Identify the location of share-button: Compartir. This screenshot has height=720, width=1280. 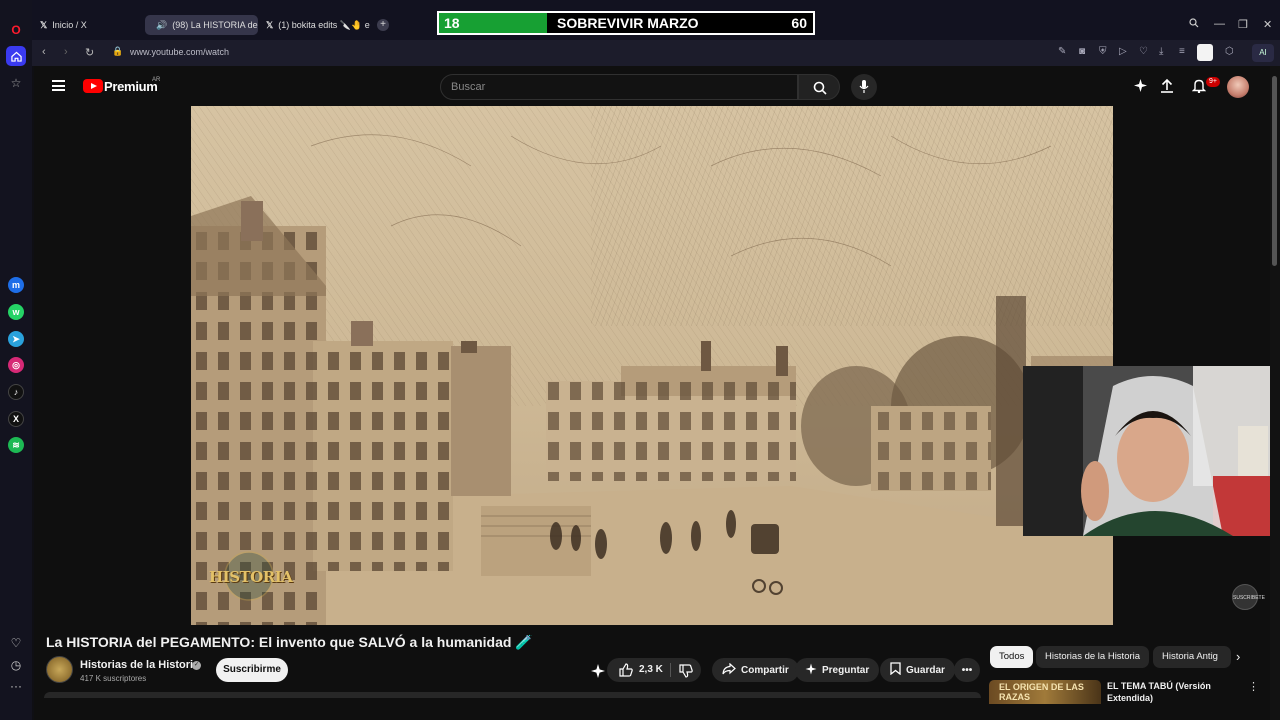
(755, 670).